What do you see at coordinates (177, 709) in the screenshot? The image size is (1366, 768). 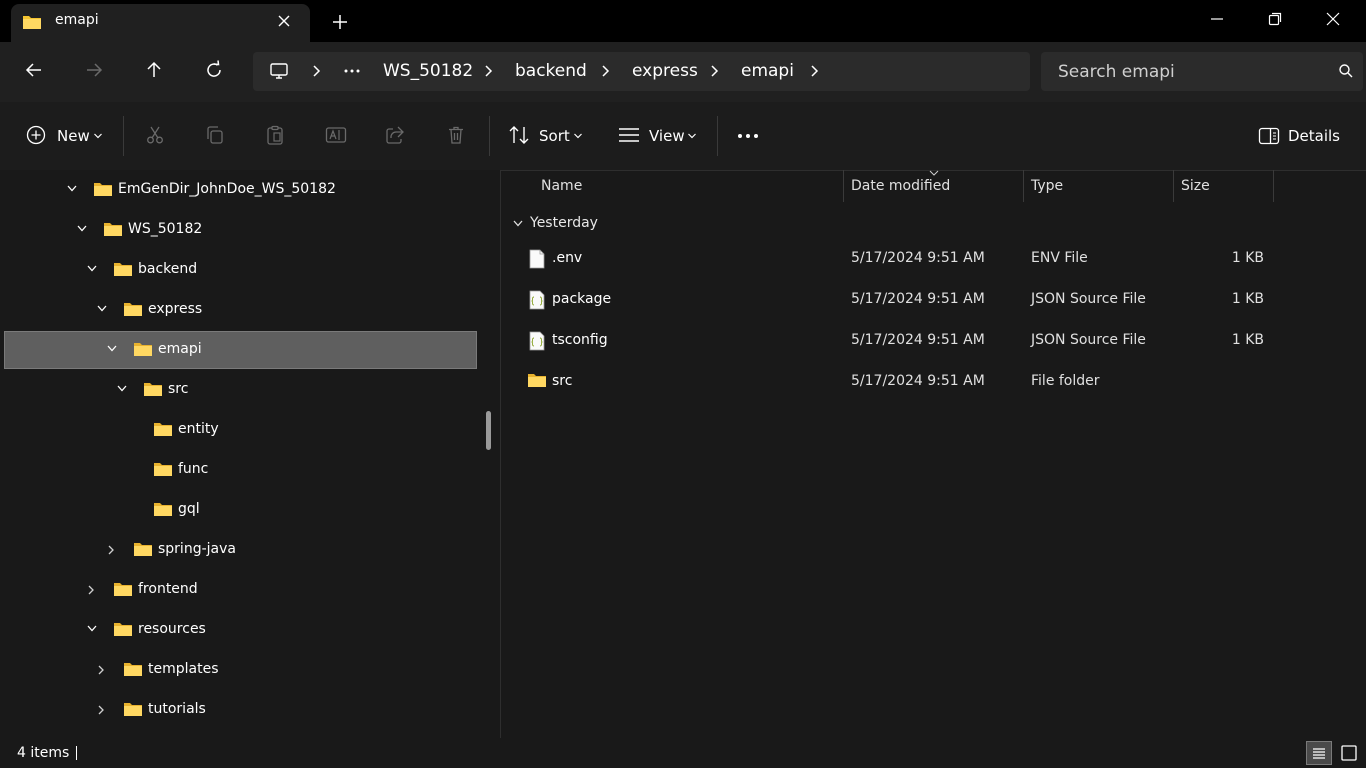 I see `tree-item-tutorials: tutorials` at bounding box center [177, 709].